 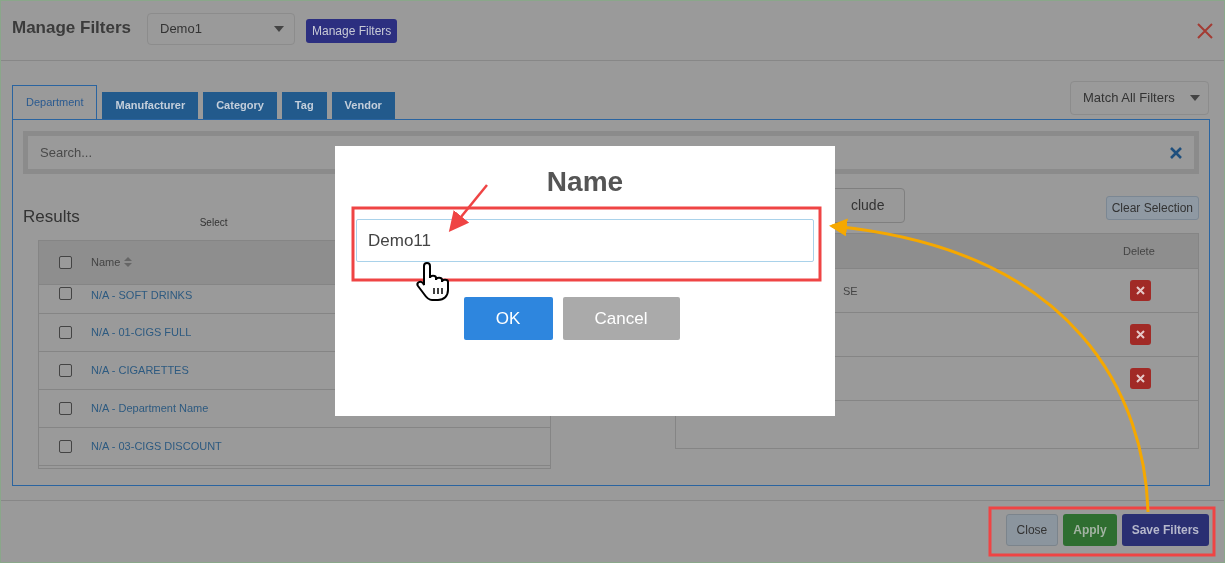 What do you see at coordinates (1165, 530) in the screenshot?
I see `save-button: Save Filters` at bounding box center [1165, 530].